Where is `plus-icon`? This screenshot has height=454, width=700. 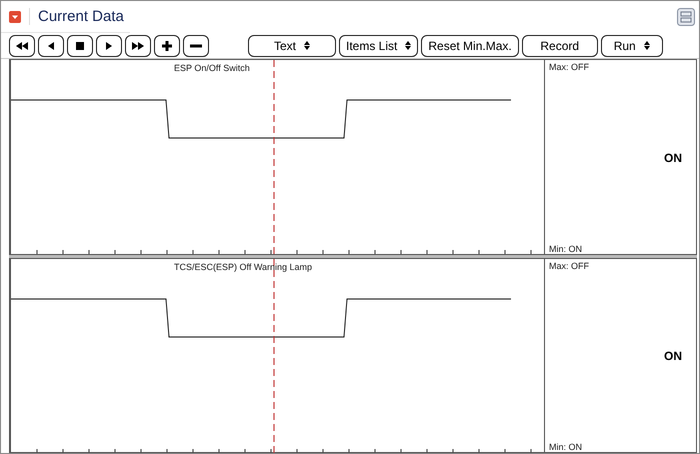
plus-icon is located at coordinates (167, 45).